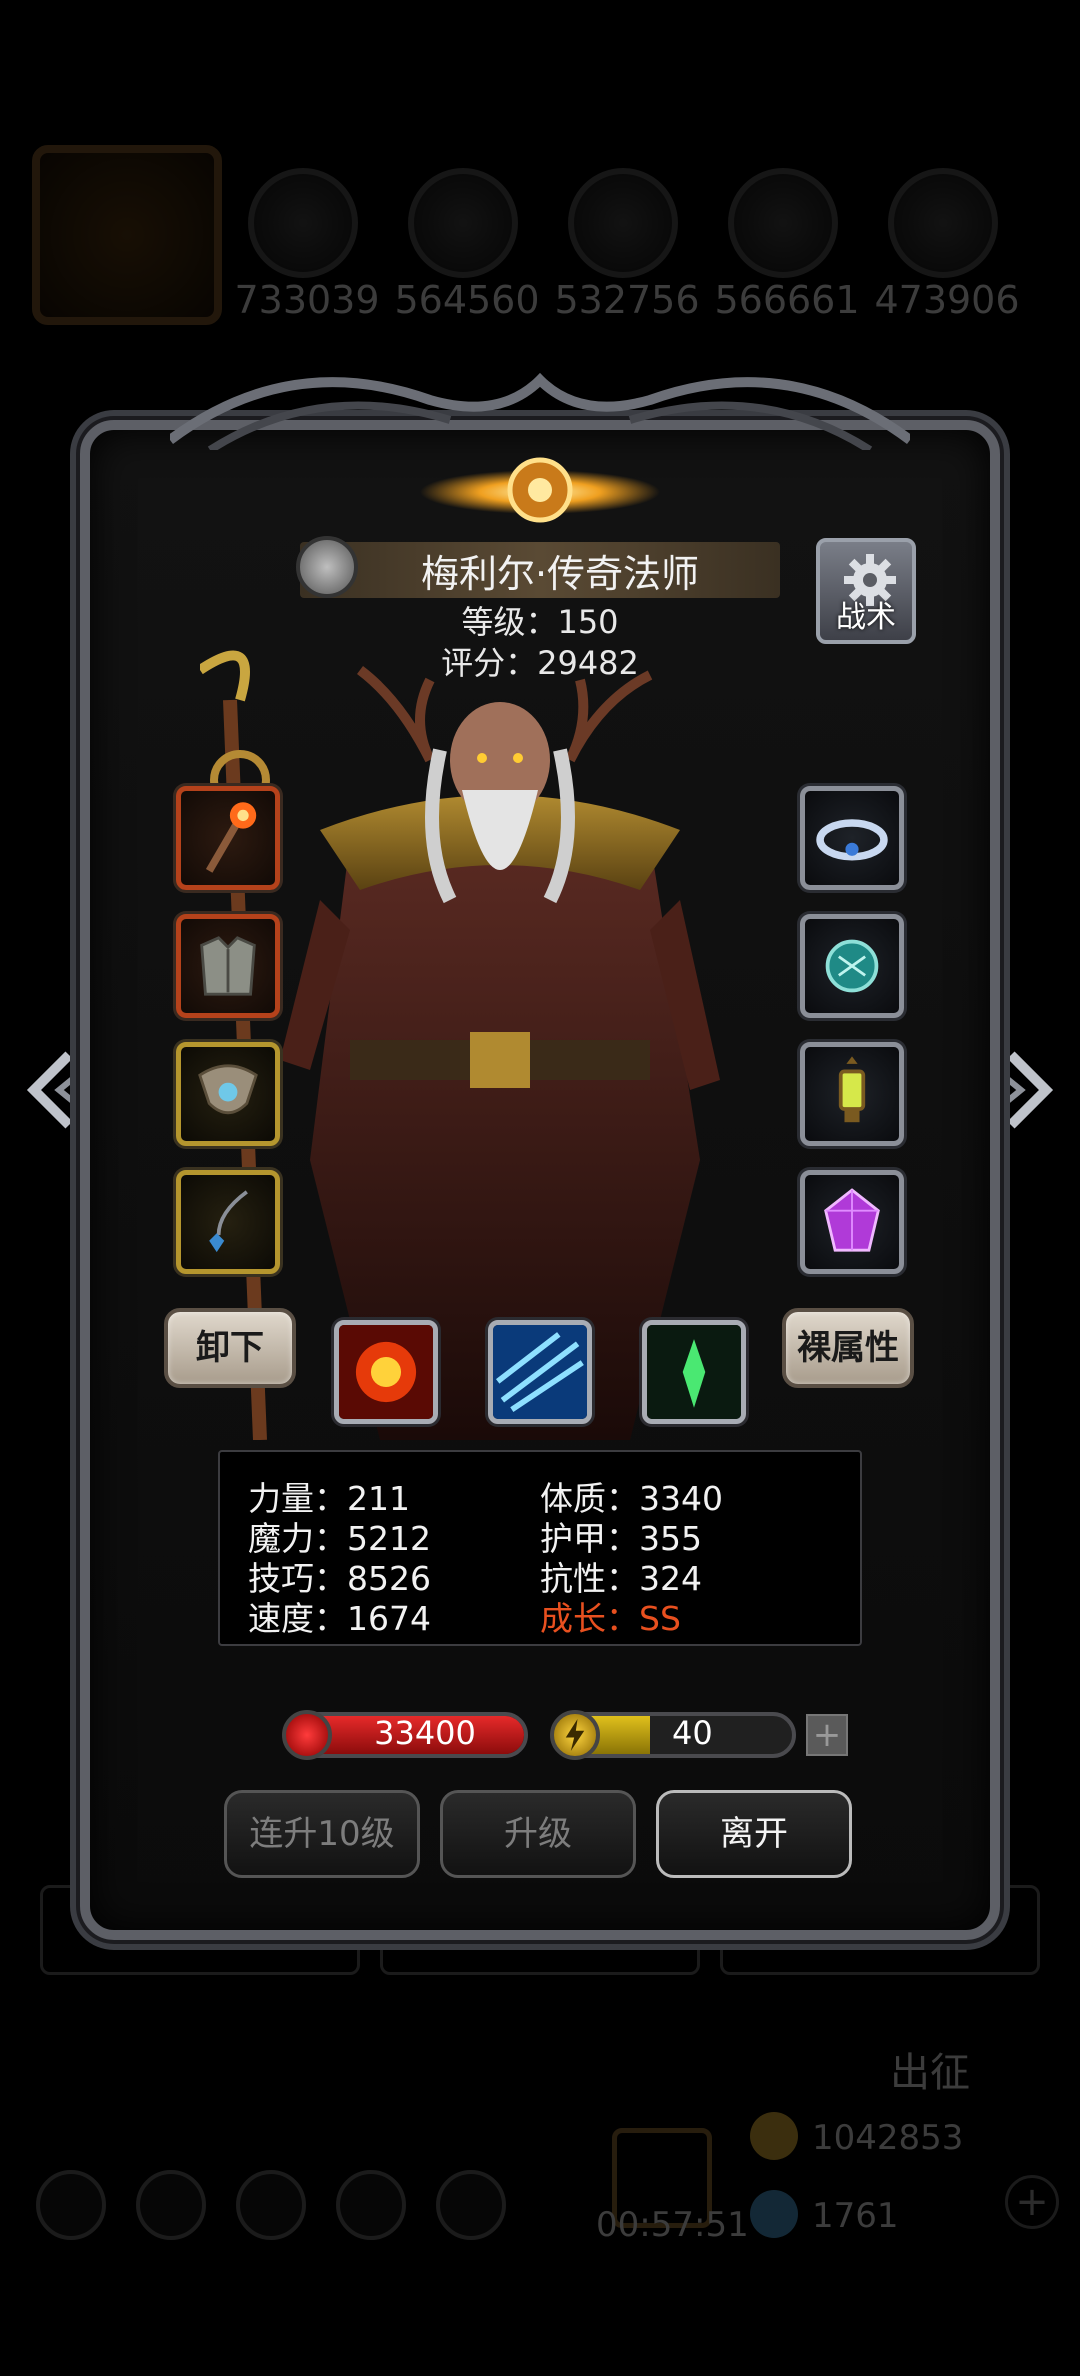  Describe the element at coordinates (827, 1735) in the screenshot. I see `add-energy-button: +` at that location.